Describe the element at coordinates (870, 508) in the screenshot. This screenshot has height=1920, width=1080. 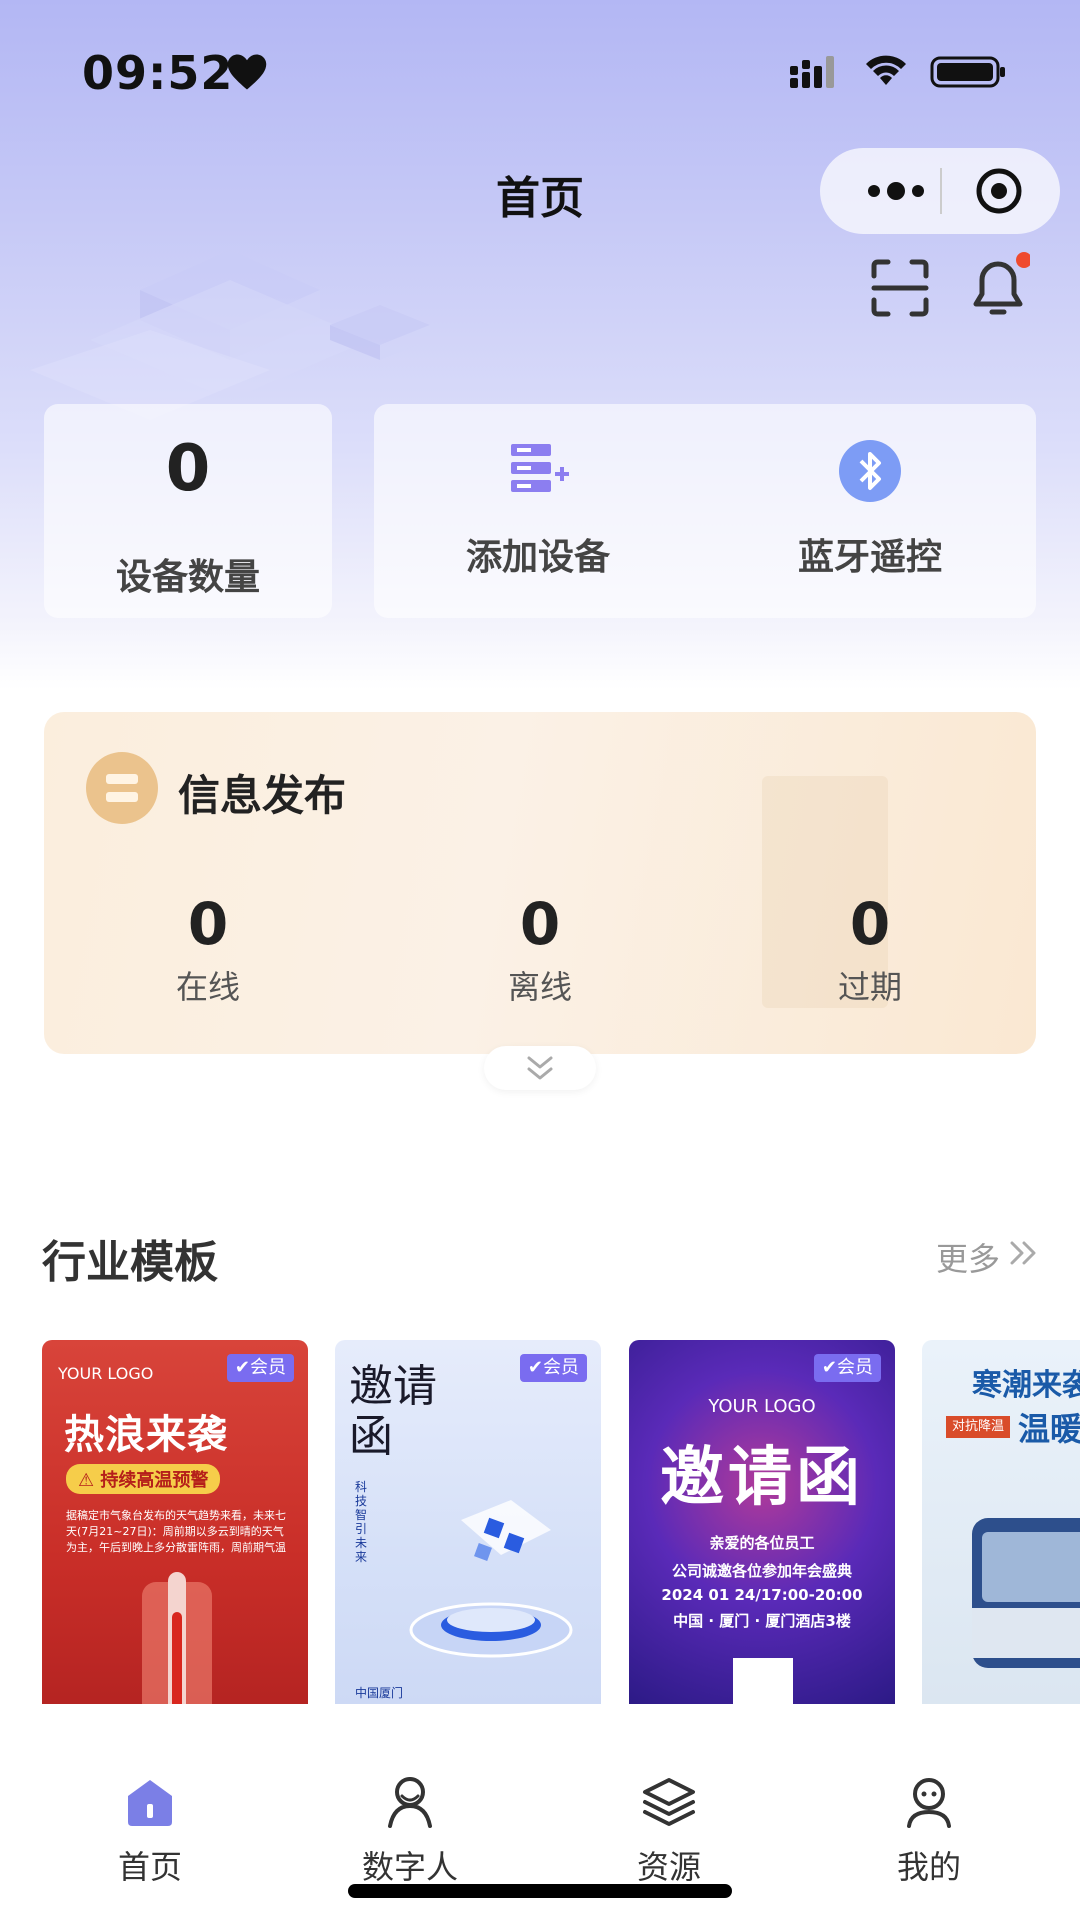
I see `bluetooth-remote-button: 蓝牙遥控` at that location.